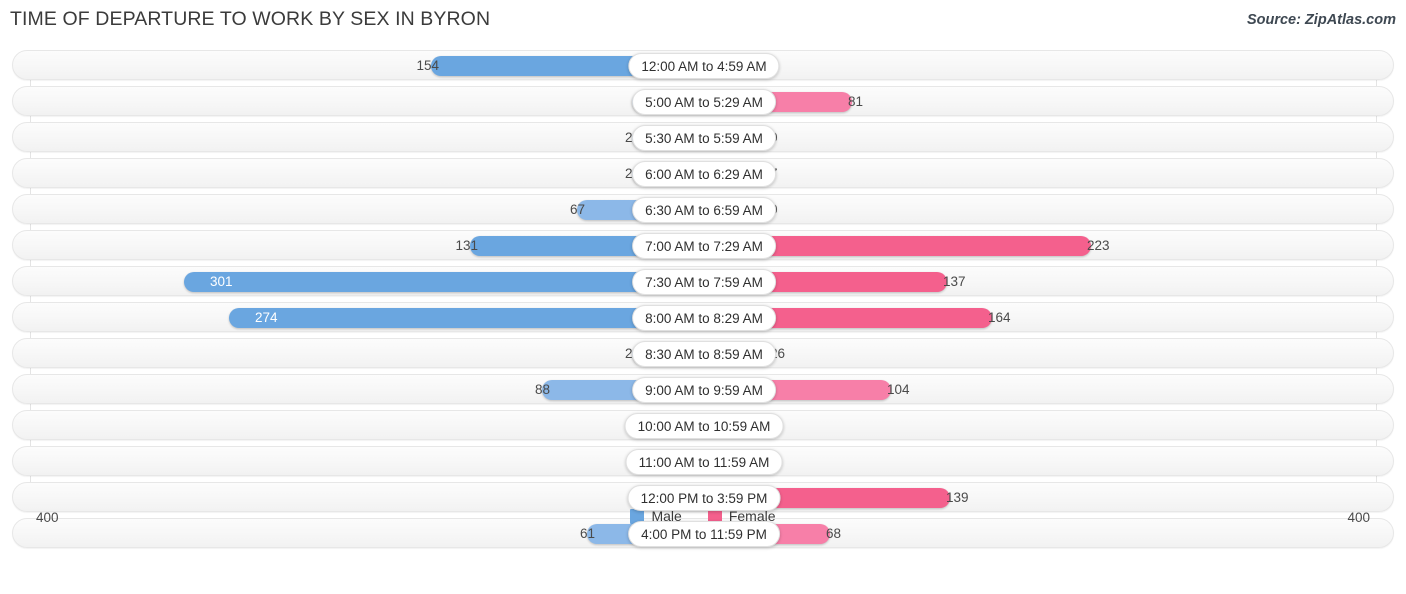  I want to click on table-row: 131 223 7:00 AM to 7:29 AM, so click(703, 245).